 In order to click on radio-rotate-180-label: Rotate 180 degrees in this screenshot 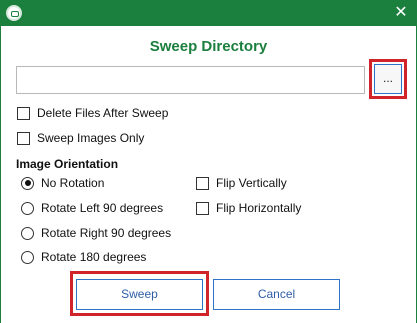, I will do `click(94, 257)`.